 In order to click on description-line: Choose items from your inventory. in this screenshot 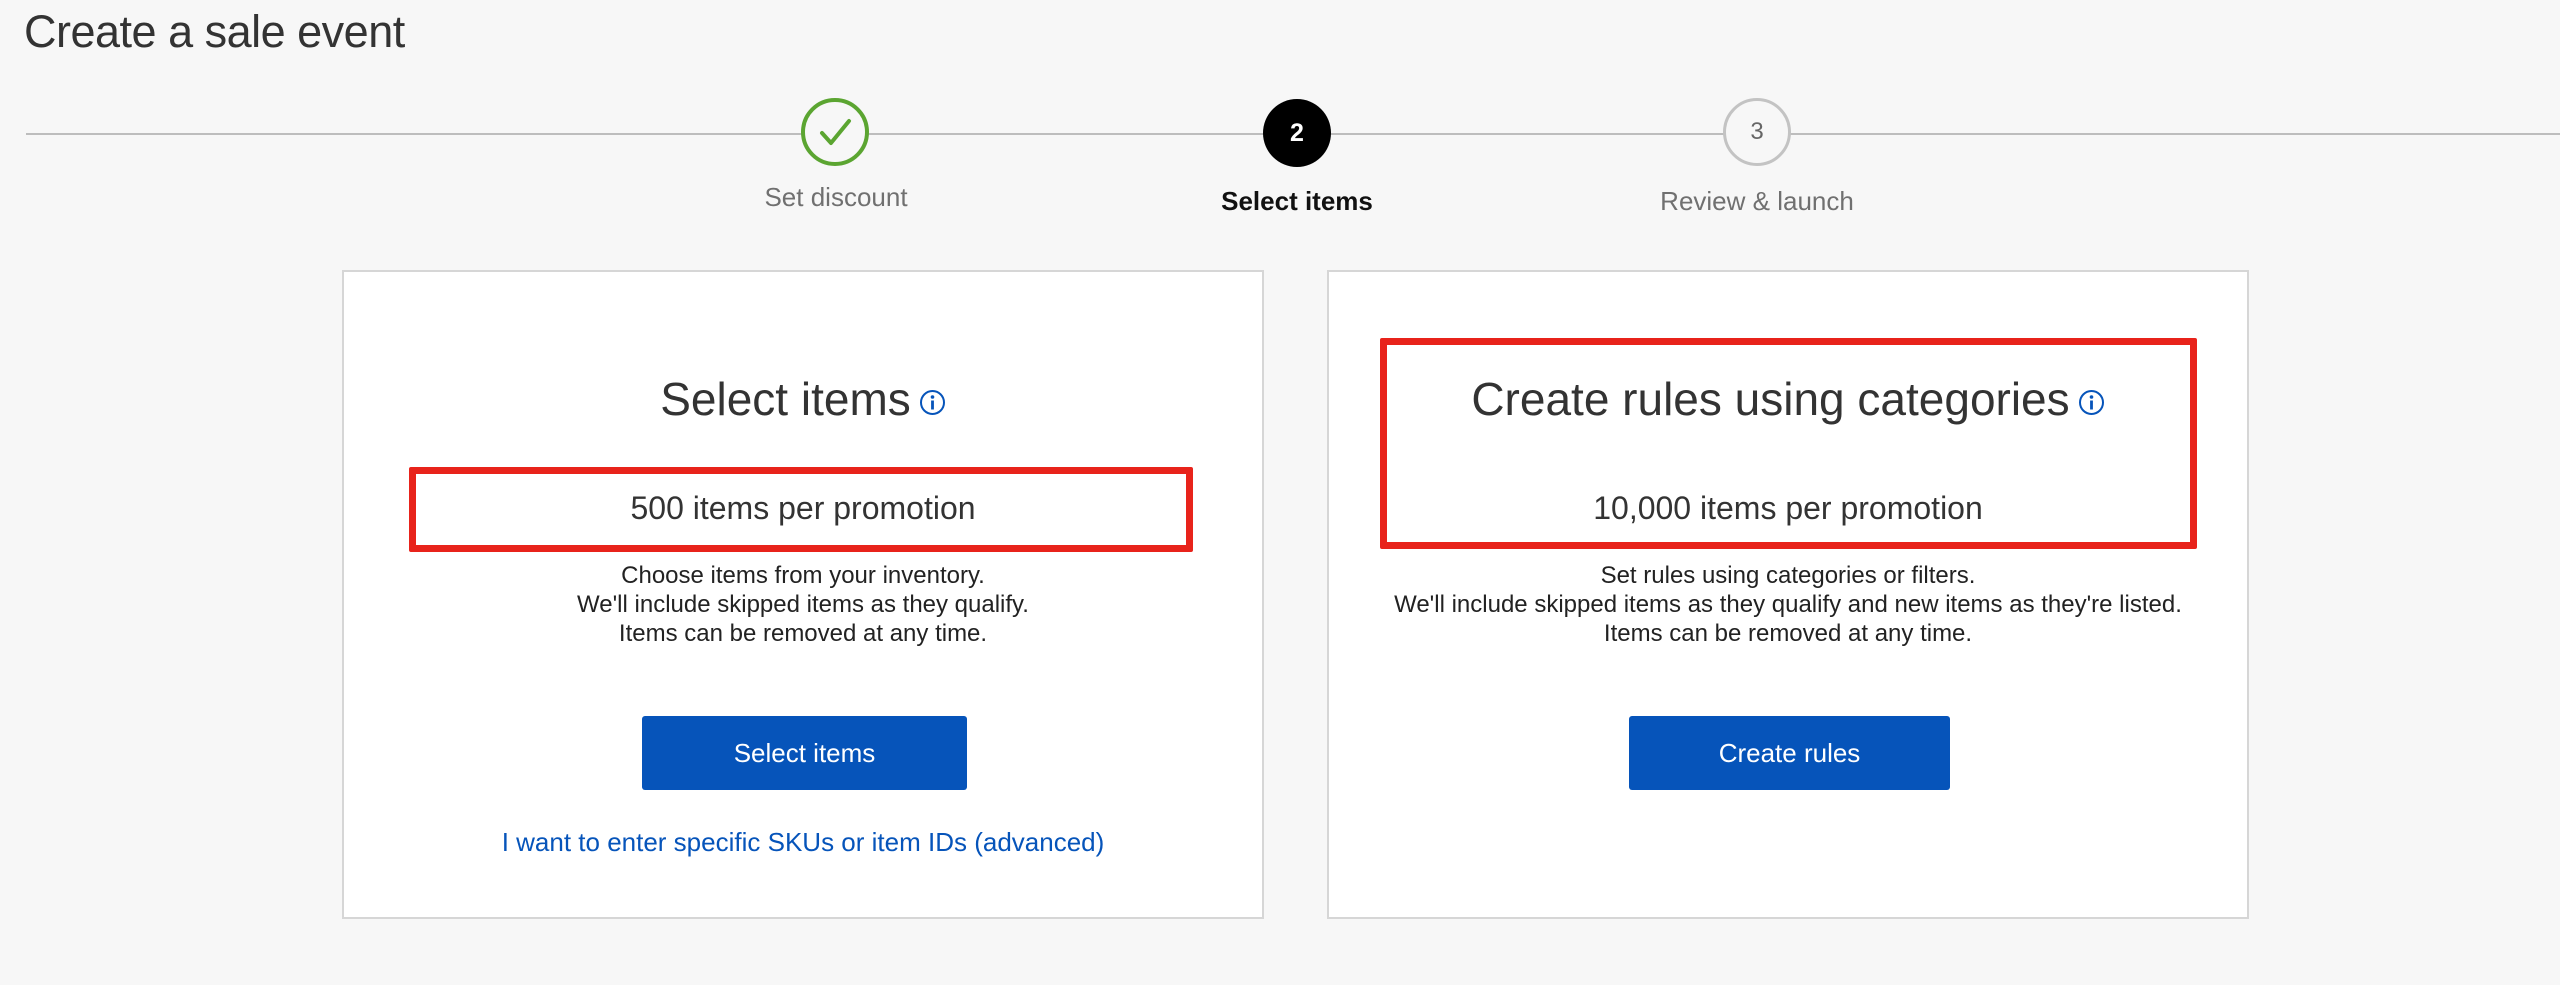, I will do `click(803, 575)`.